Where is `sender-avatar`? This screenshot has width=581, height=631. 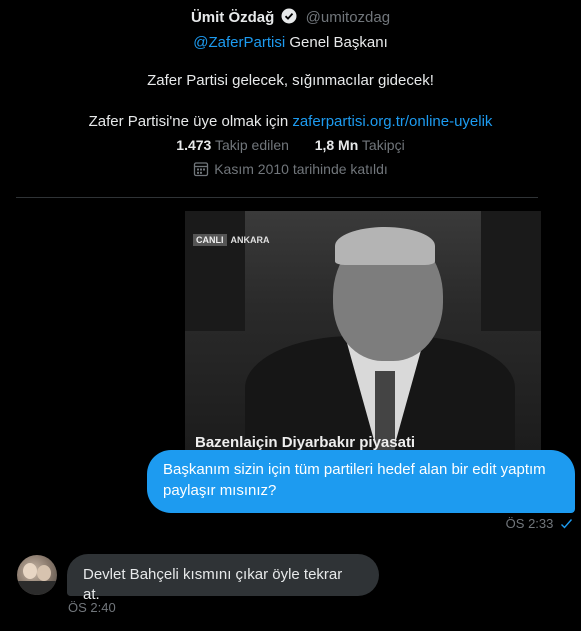 sender-avatar is located at coordinates (37, 575).